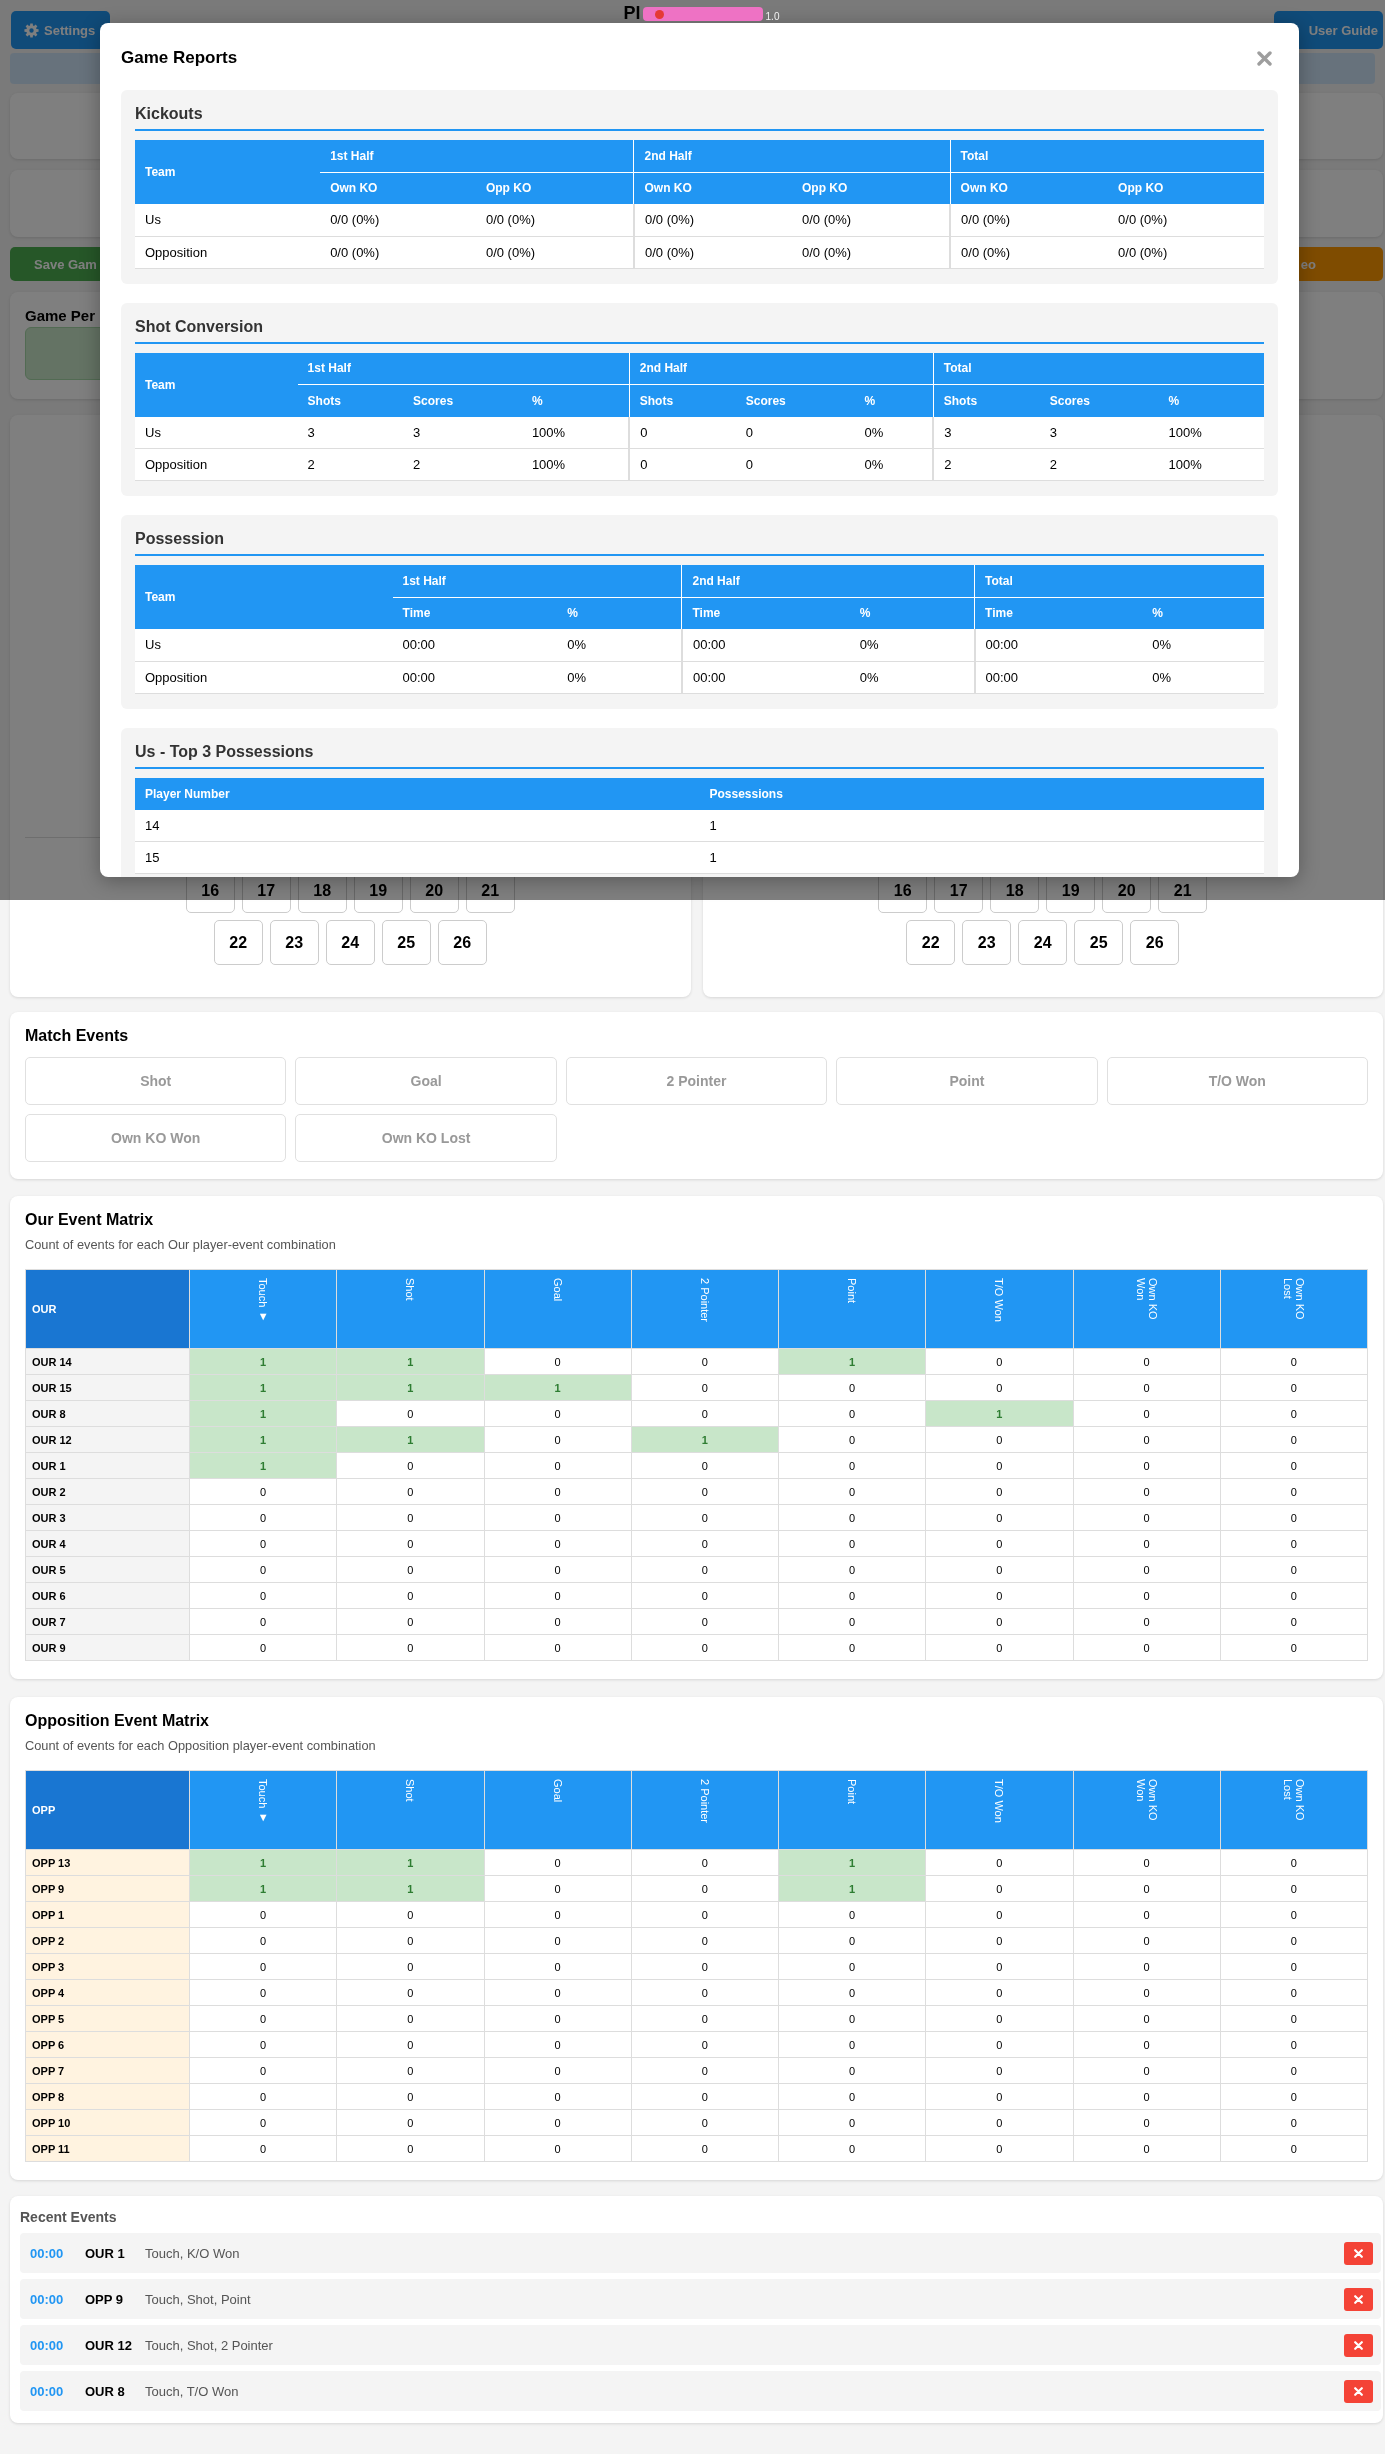 The height and width of the screenshot is (2454, 1385). What do you see at coordinates (192, 2391) in the screenshot?
I see `event-description: Touch, T/O Won` at bounding box center [192, 2391].